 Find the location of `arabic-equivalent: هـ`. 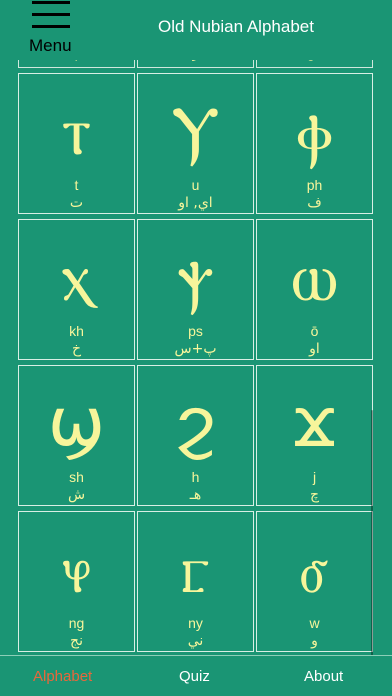

arabic-equivalent: هـ is located at coordinates (195, 495).